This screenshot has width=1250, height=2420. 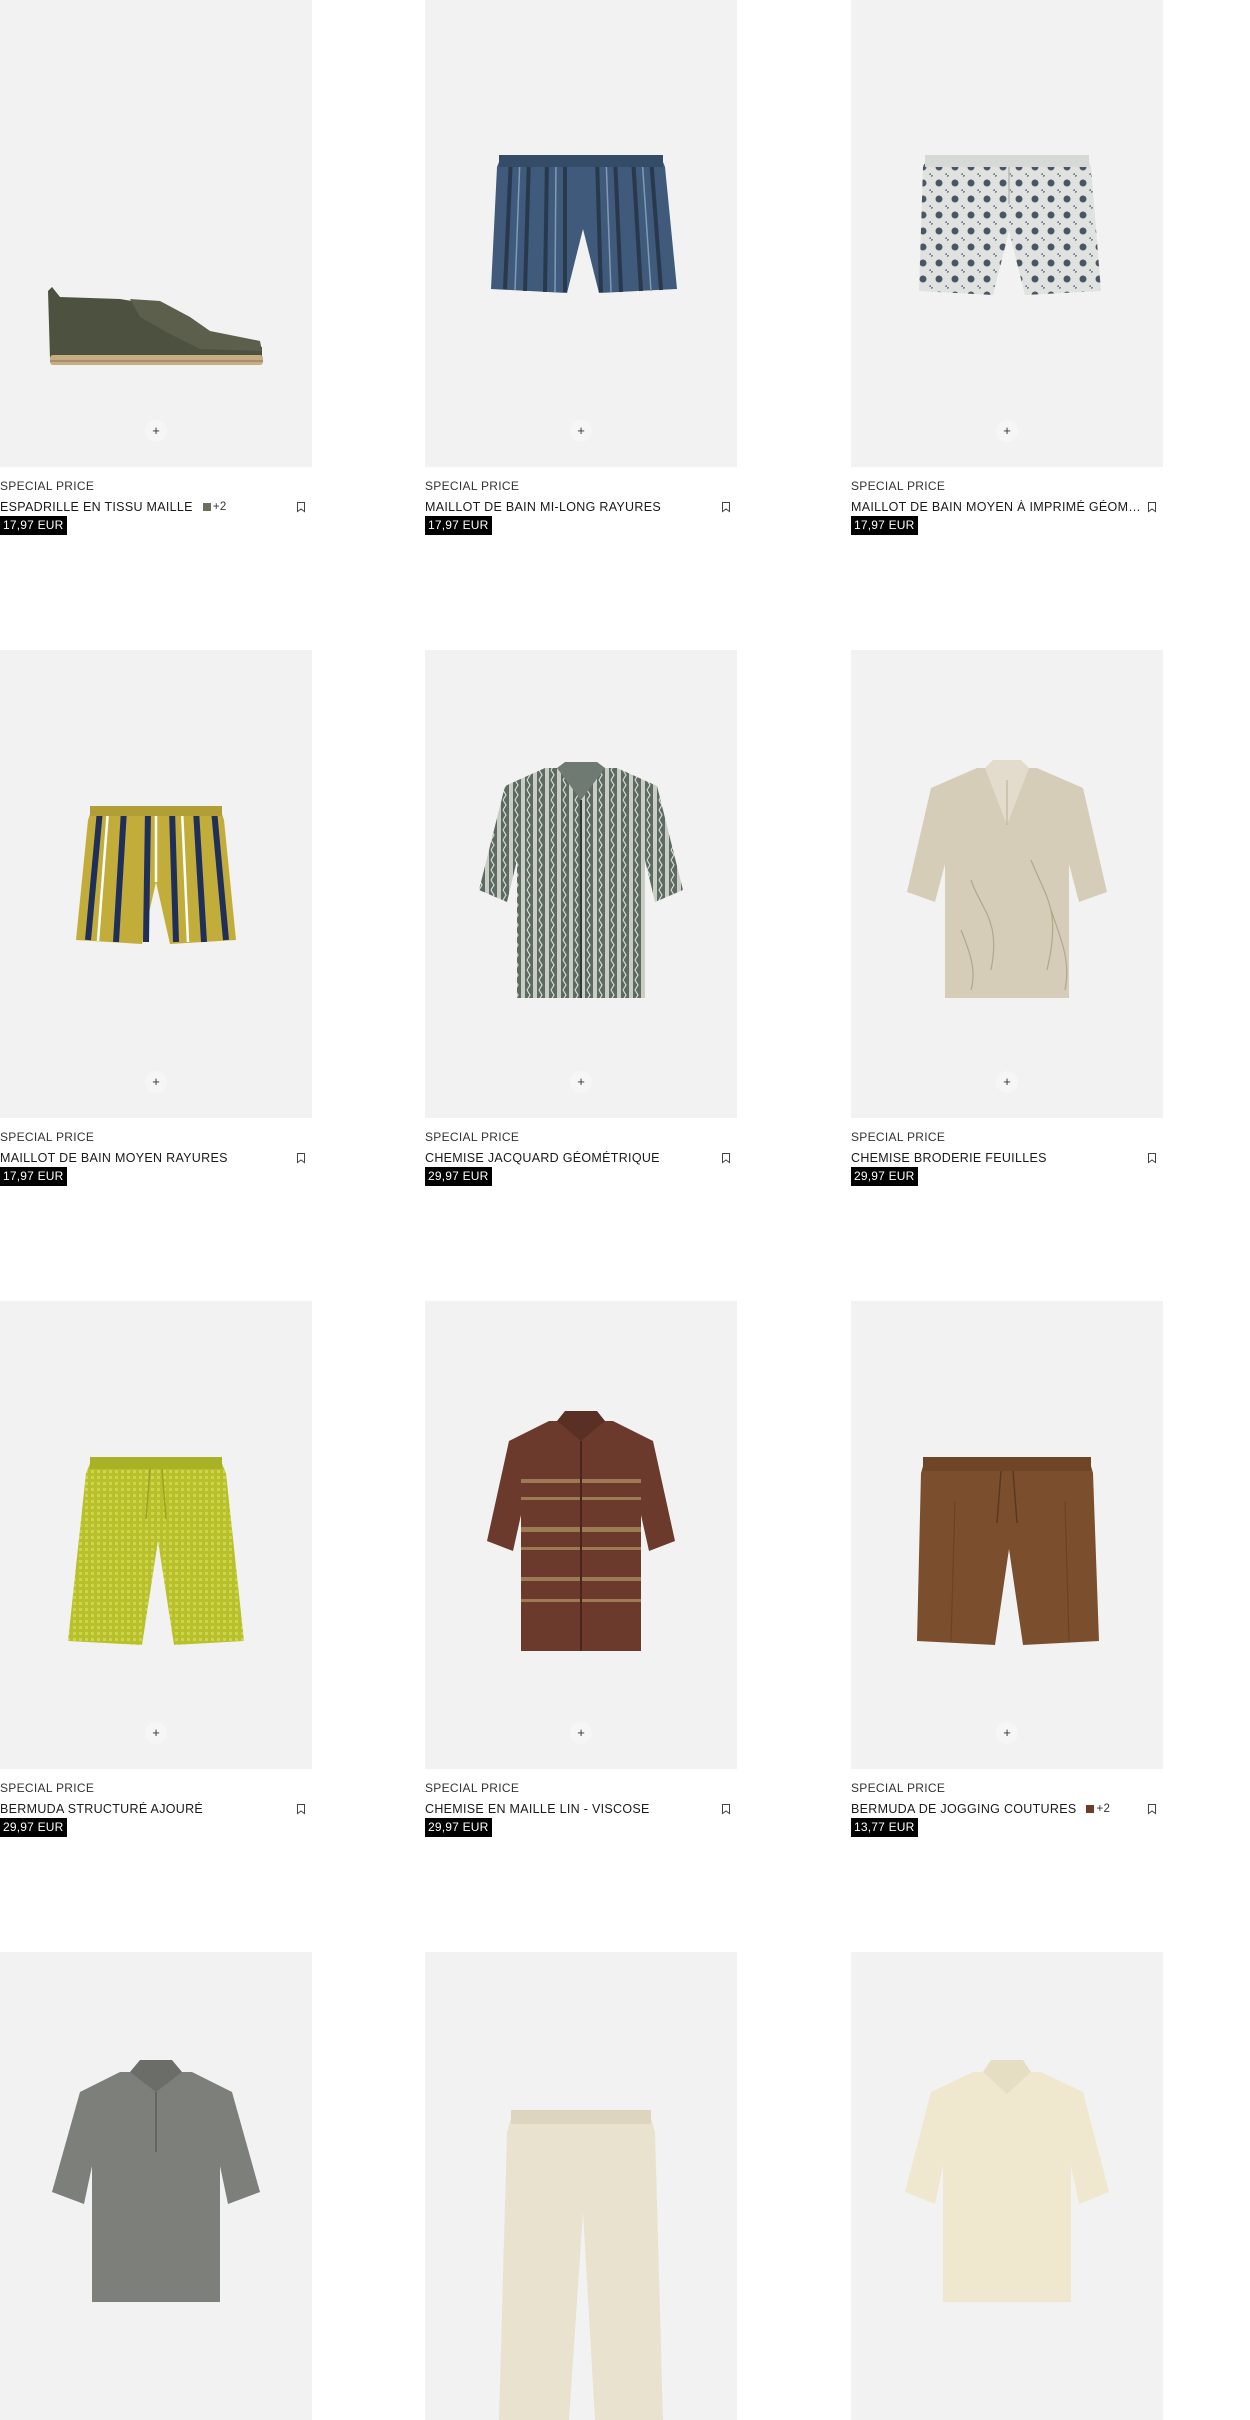 I want to click on product-name-row: CHEMISE EN MAILLE LIN - VISCOSE, so click(x=581, y=1808).